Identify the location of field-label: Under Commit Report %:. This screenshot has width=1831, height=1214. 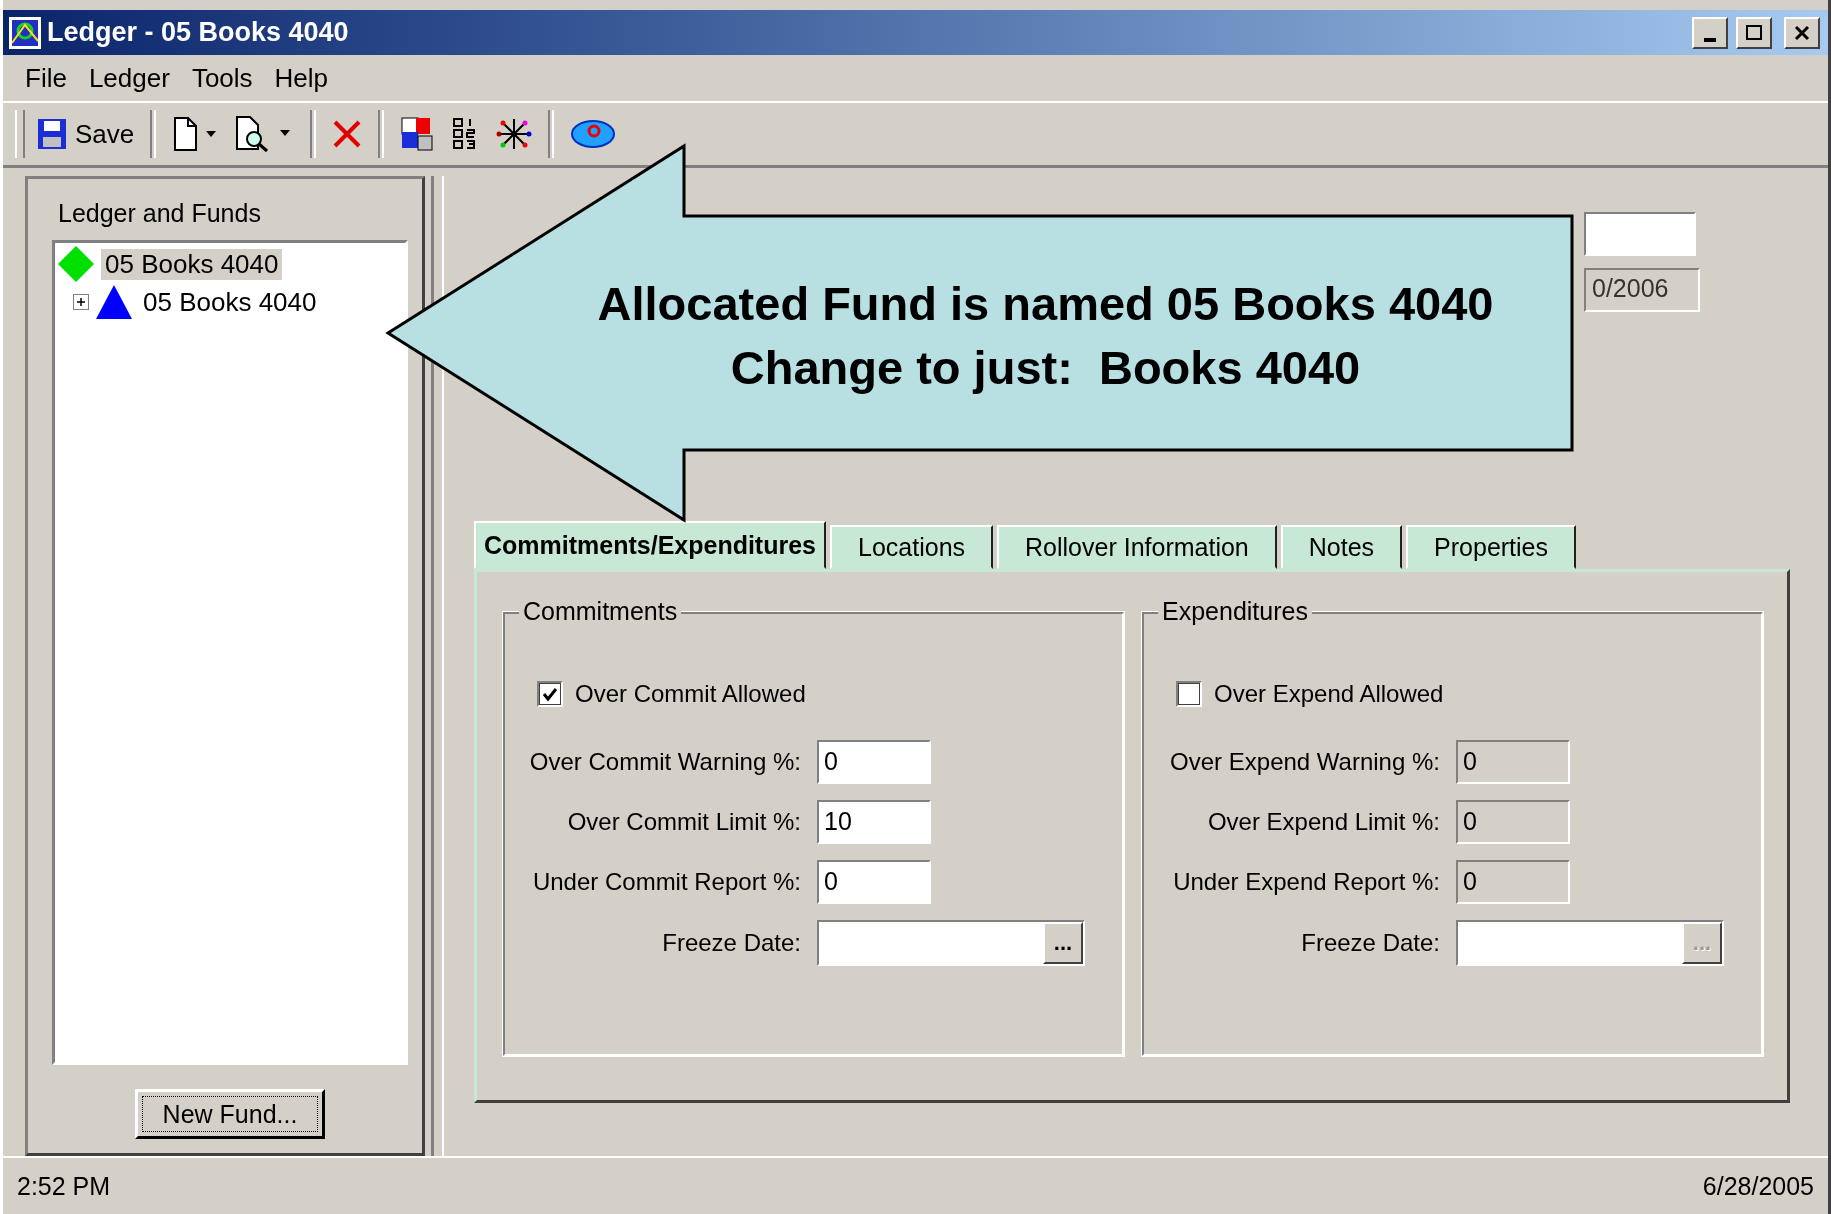
(666, 882).